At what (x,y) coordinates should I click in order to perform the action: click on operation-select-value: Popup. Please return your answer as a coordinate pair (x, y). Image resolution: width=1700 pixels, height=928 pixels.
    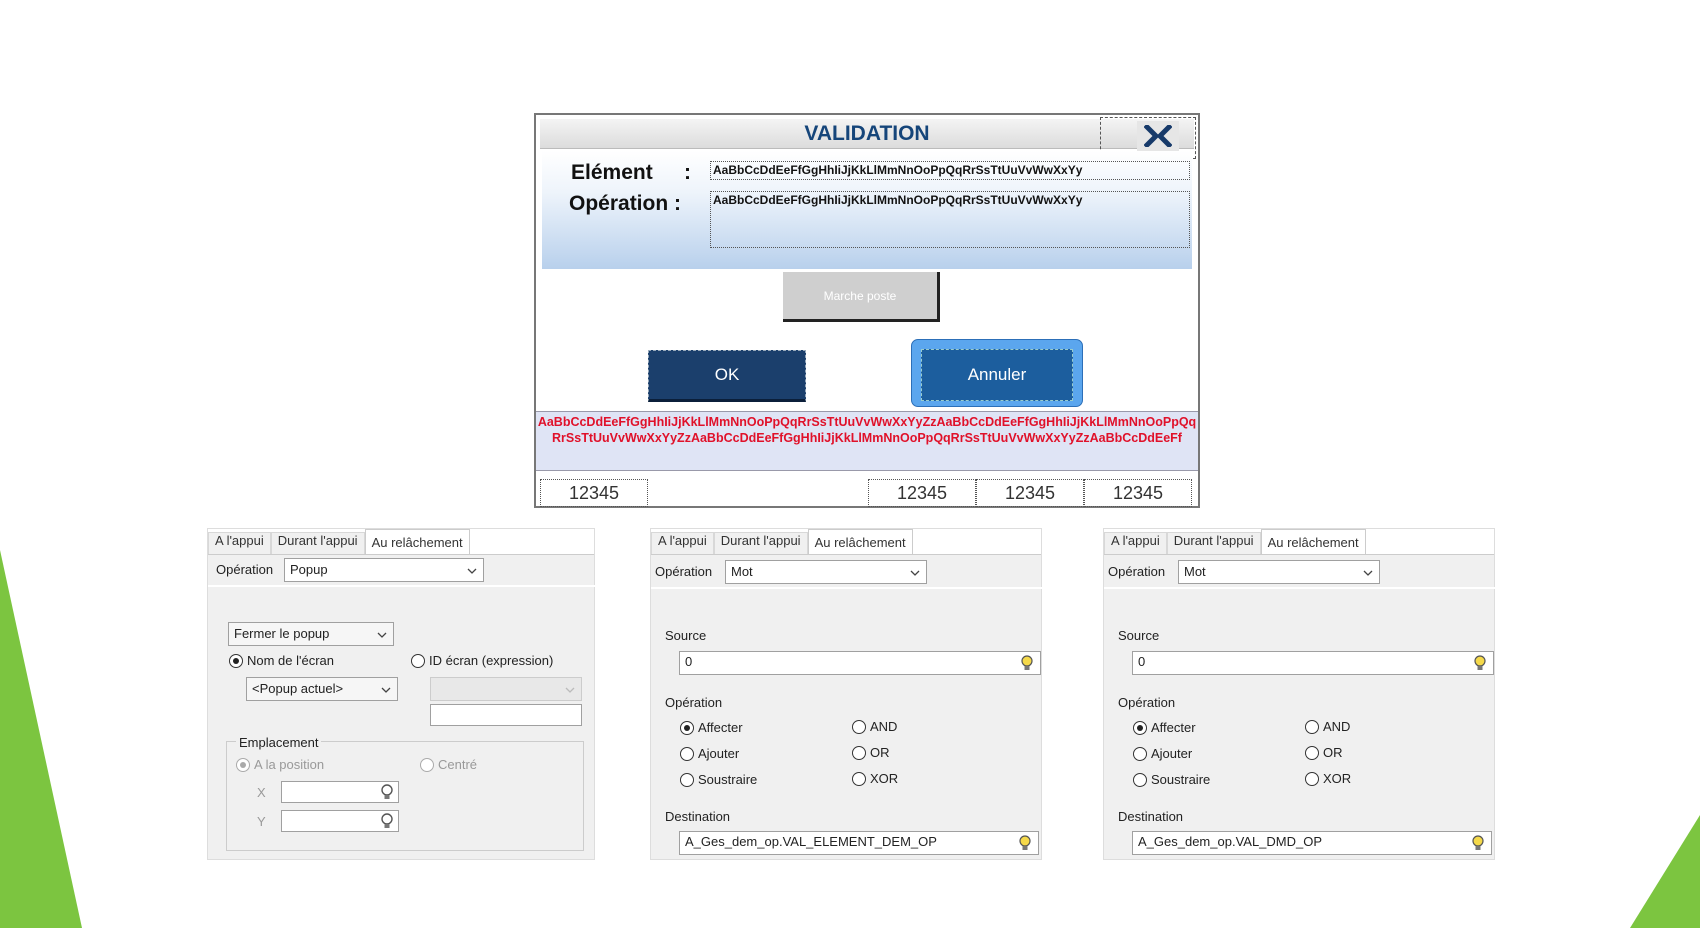
    Looking at the image, I should click on (309, 569).